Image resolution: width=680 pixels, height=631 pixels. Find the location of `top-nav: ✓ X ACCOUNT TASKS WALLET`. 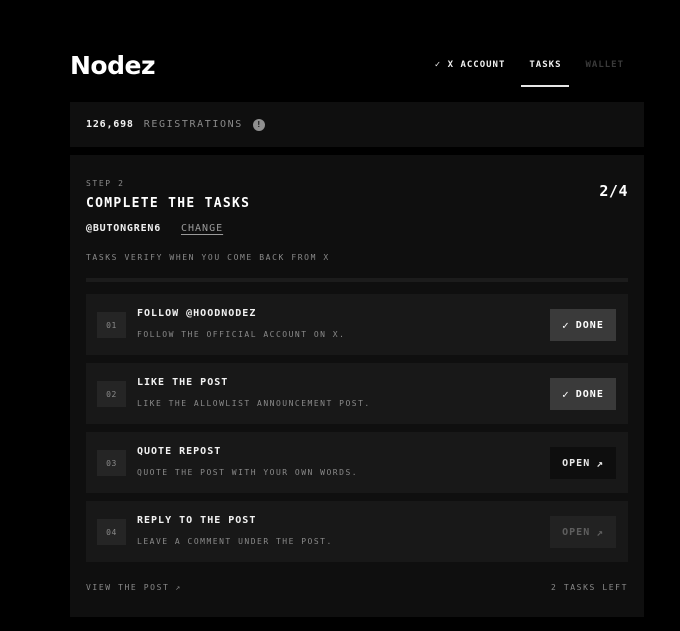

top-nav: ✓ X ACCOUNT TASKS WALLET is located at coordinates (529, 73).